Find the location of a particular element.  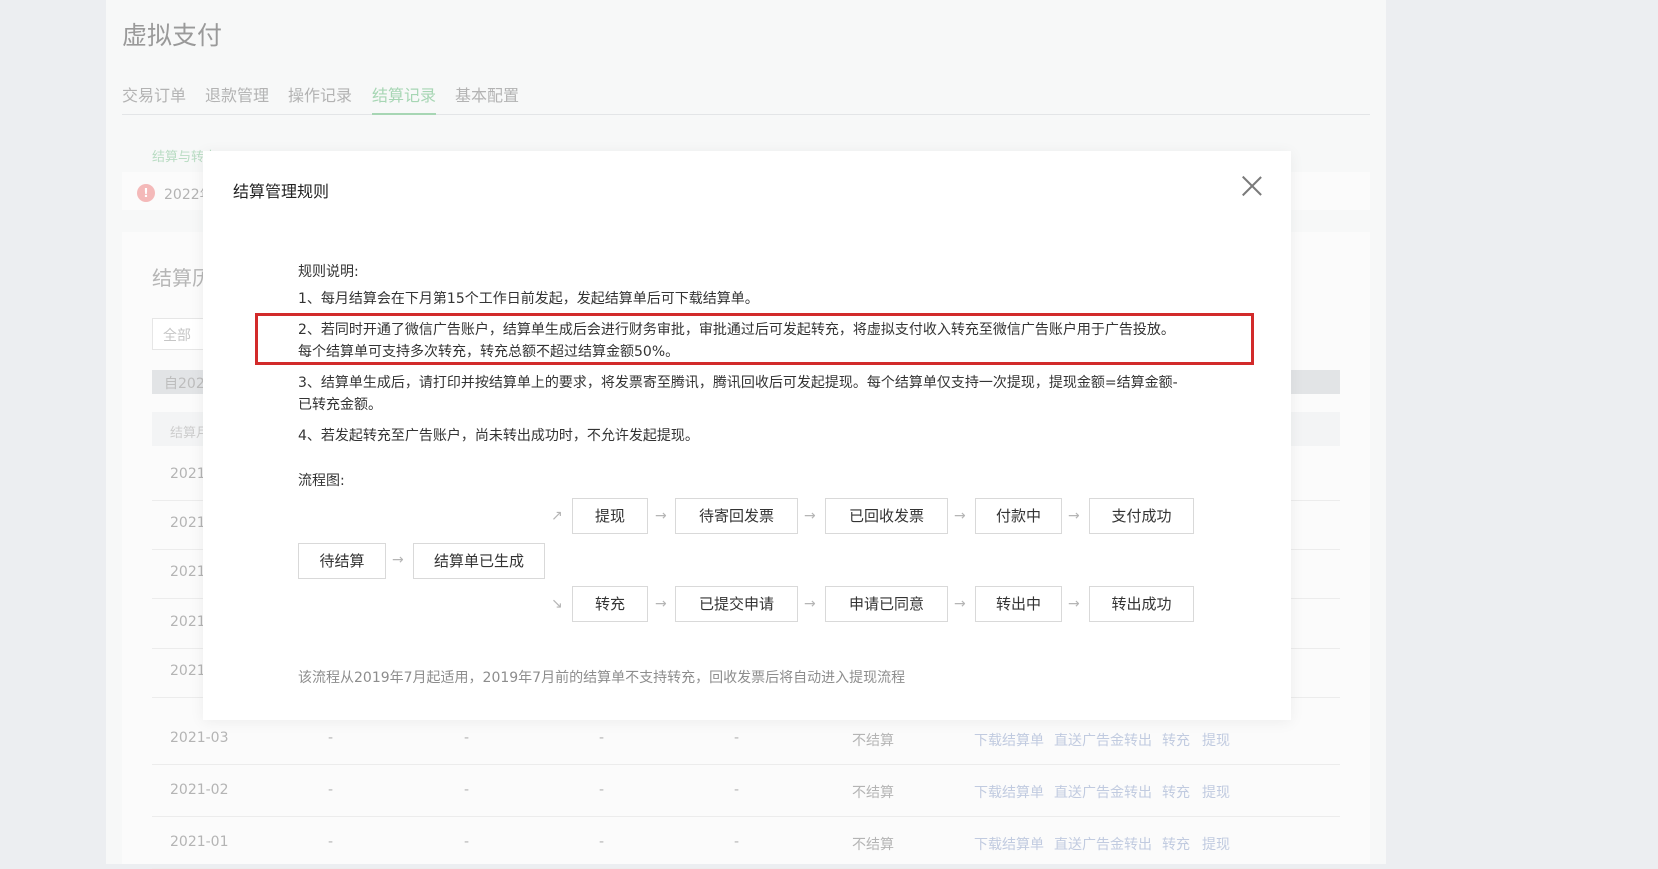

flow-node-paid: 支付成功 is located at coordinates (1141, 516).